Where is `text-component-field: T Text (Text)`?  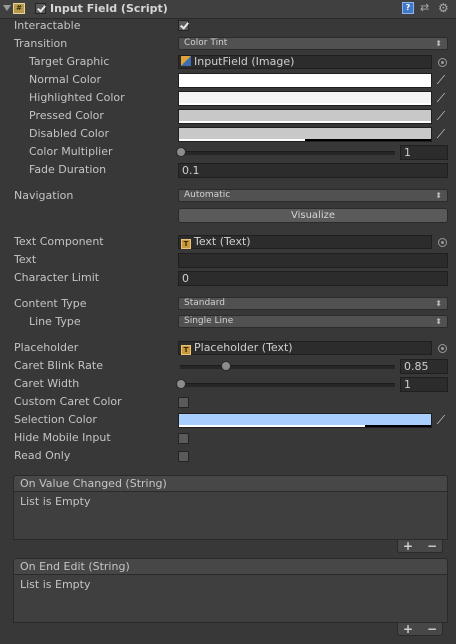
text-component-field: T Text (Text) is located at coordinates (305, 242).